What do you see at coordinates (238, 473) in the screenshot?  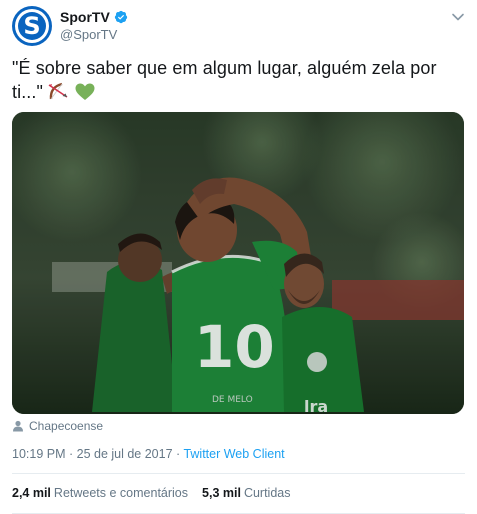 I see `divider` at bounding box center [238, 473].